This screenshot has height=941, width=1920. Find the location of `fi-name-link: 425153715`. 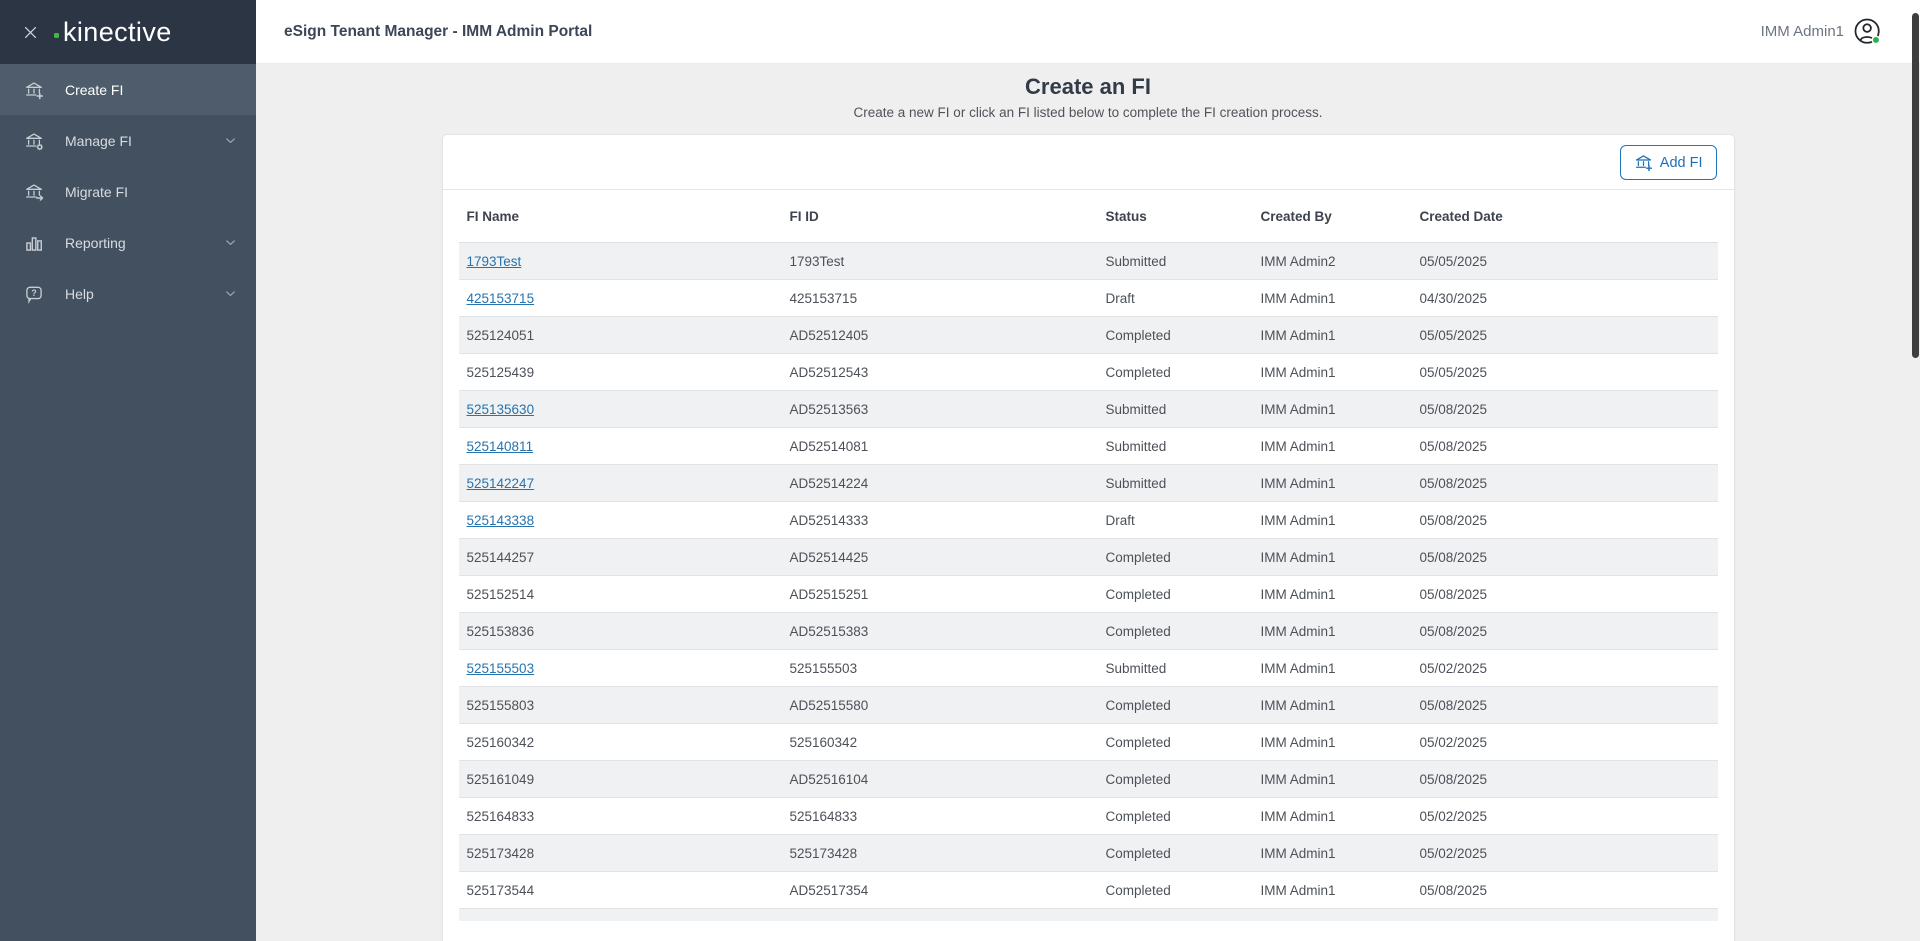

fi-name-link: 425153715 is located at coordinates (501, 298).